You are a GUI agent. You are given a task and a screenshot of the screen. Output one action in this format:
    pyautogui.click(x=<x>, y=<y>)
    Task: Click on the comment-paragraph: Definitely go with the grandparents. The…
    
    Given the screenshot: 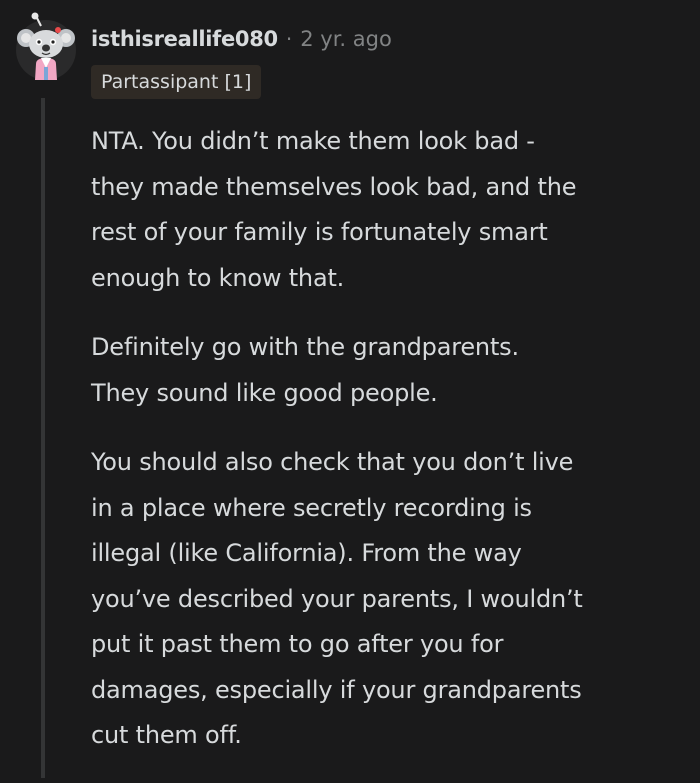 What is the action you would take?
    pyautogui.click(x=391, y=370)
    